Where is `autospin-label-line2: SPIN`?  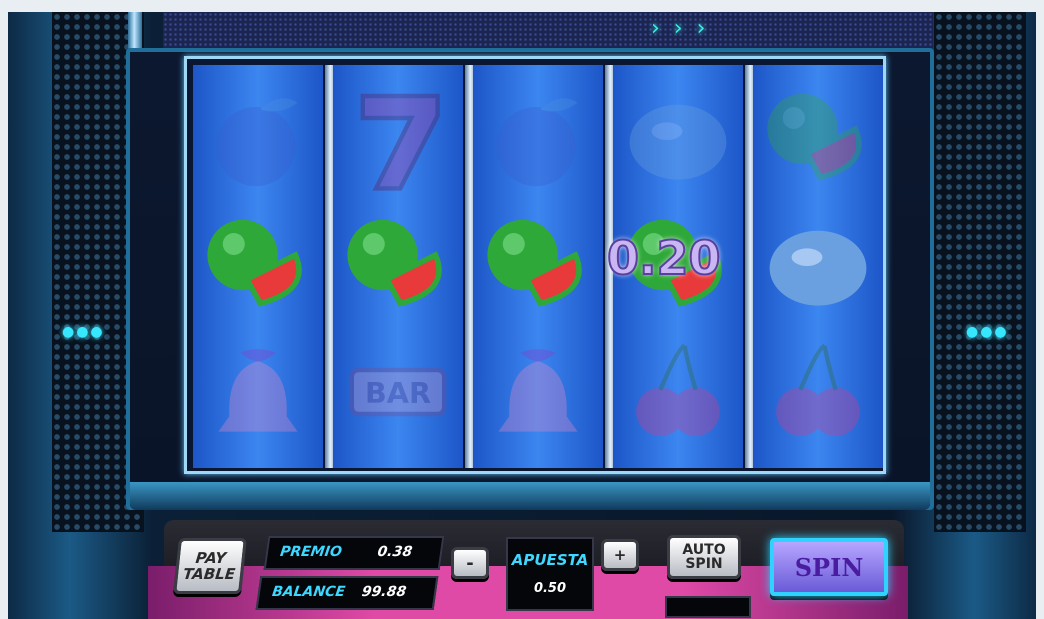 autospin-label-line2: SPIN is located at coordinates (704, 564).